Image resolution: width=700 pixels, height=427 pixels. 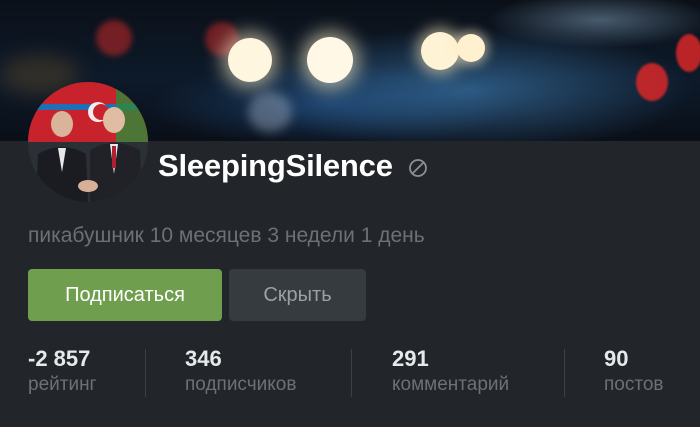 What do you see at coordinates (203, 358) in the screenshot?
I see `stat-value: 346` at bounding box center [203, 358].